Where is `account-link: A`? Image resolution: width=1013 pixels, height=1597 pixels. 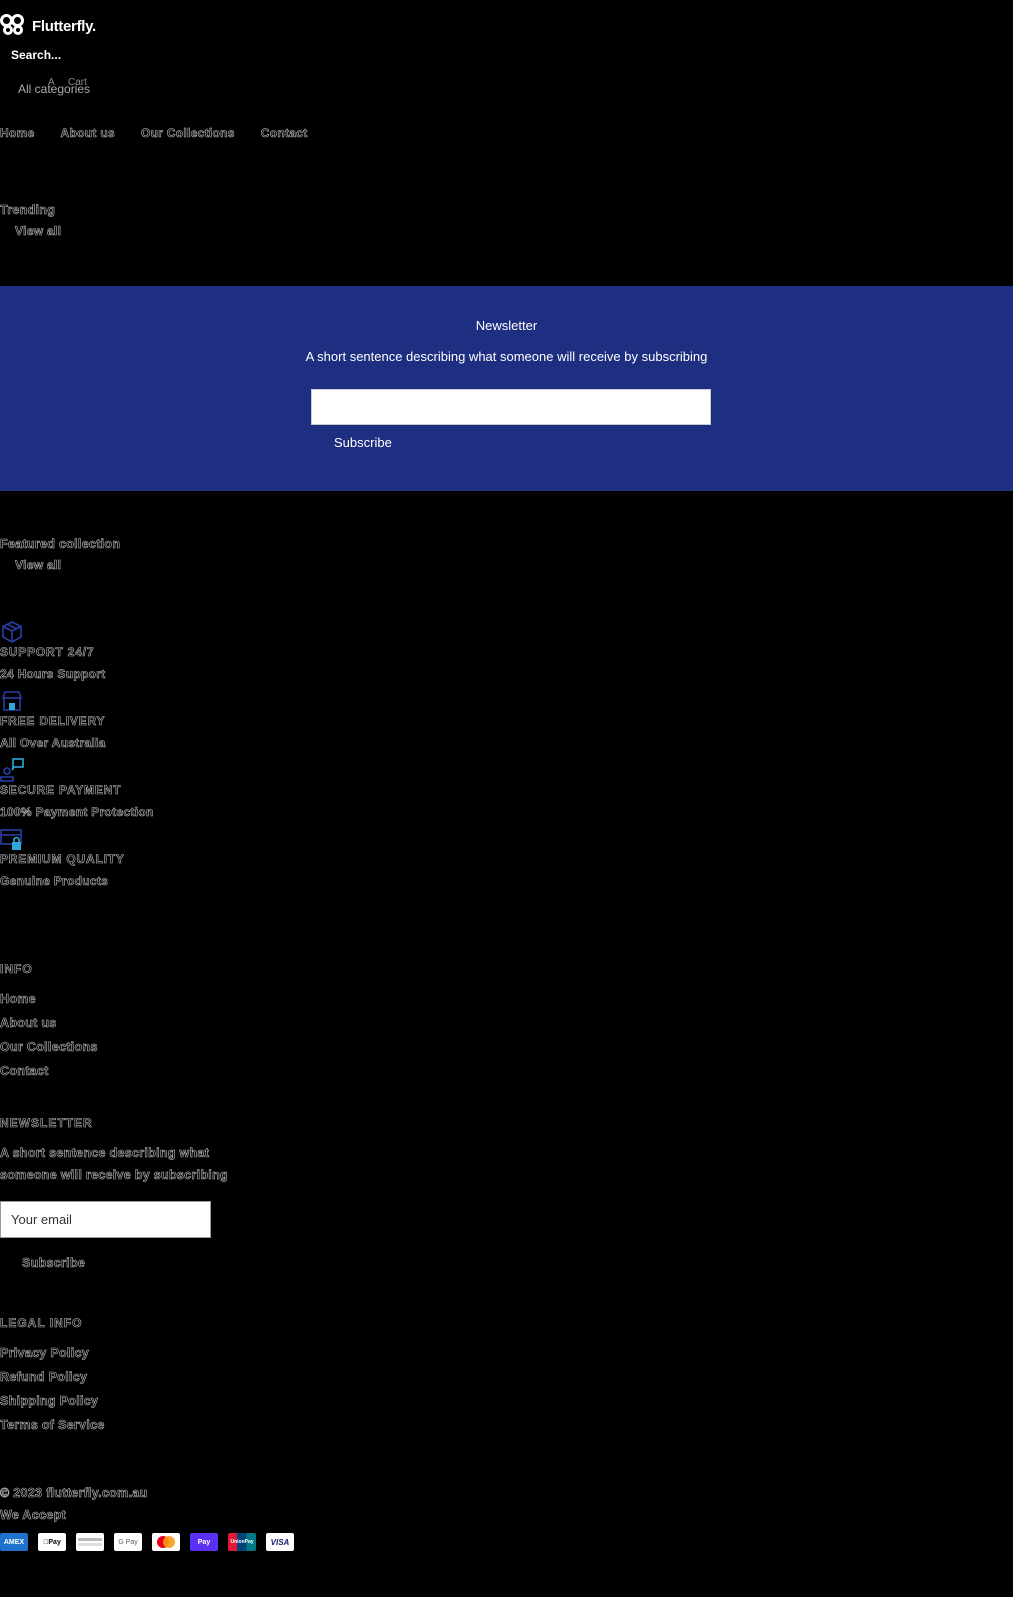 account-link: A is located at coordinates (51, 82).